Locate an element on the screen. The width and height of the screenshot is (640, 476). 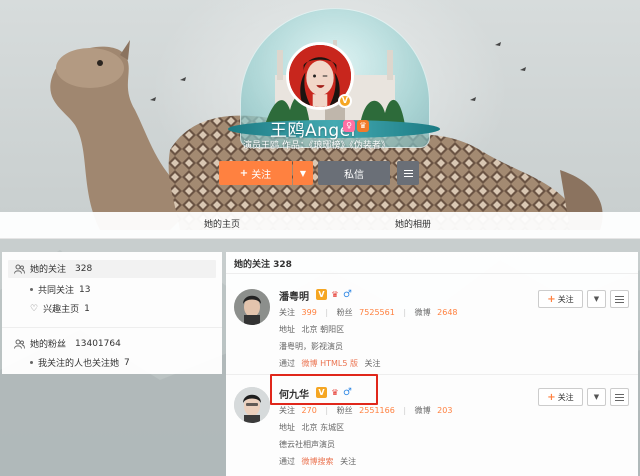
weibo-count: 203 is located at coordinates (444, 410).